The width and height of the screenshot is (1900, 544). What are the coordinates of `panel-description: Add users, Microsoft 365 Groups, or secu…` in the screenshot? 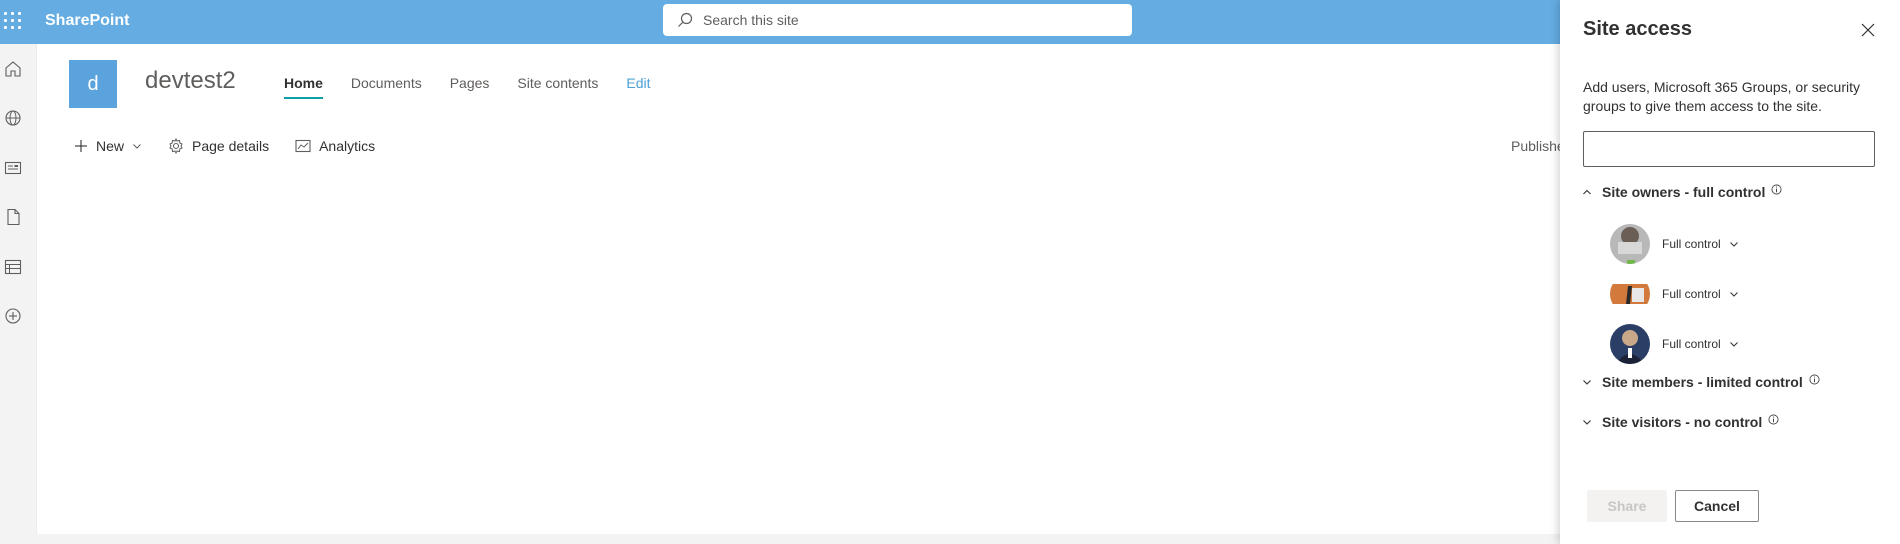 It's located at (1721, 96).